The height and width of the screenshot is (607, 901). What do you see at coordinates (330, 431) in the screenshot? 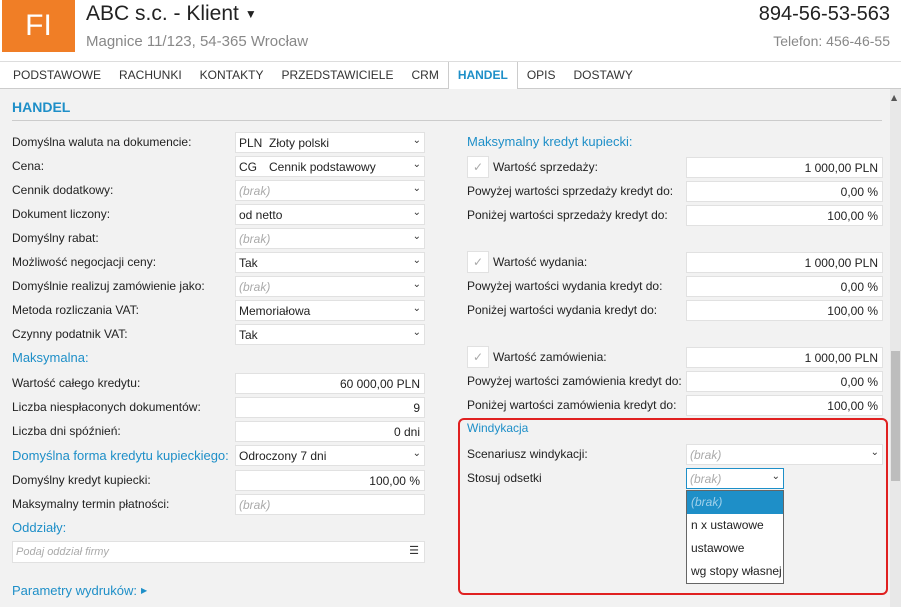
I see `days-late-input: 0 dni` at bounding box center [330, 431].